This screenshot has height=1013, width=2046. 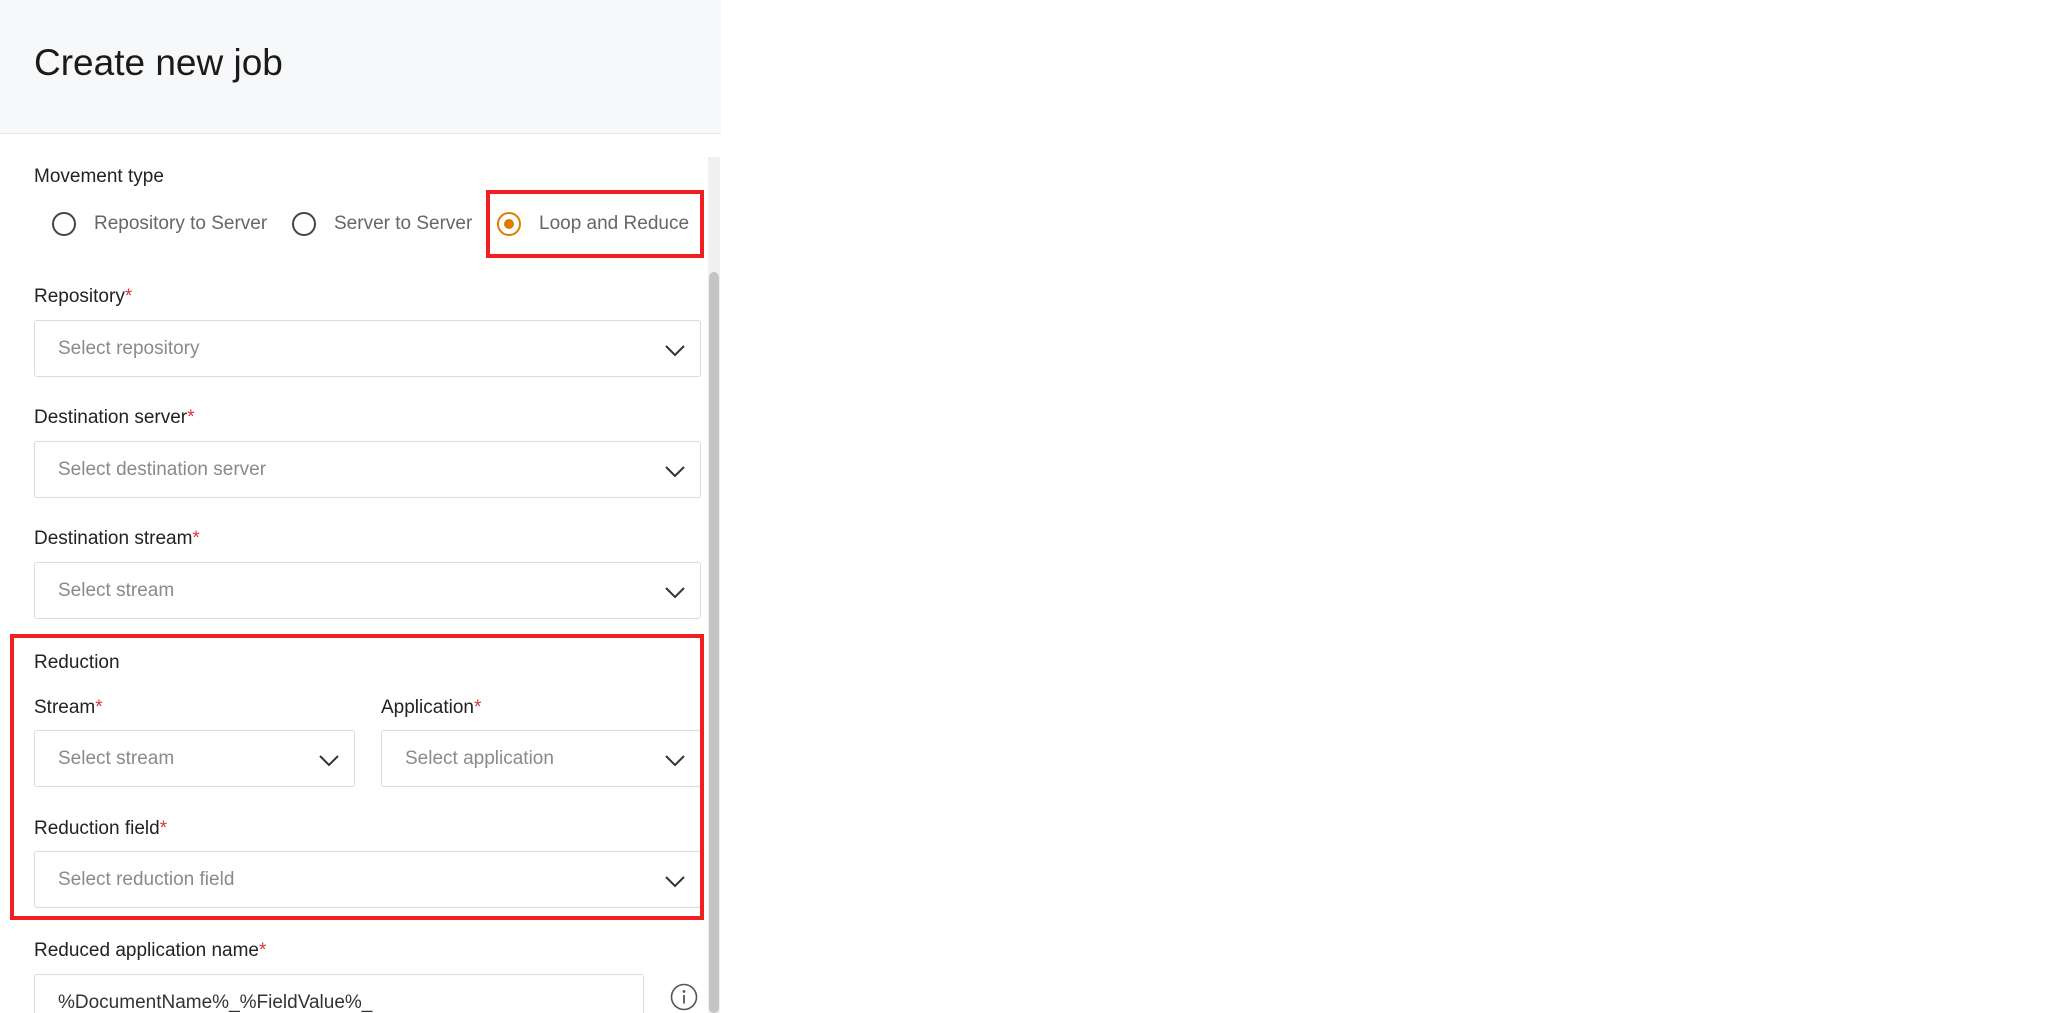 I want to click on radio-loop-and-reduce: Loop and Reduce, so click(x=593, y=224).